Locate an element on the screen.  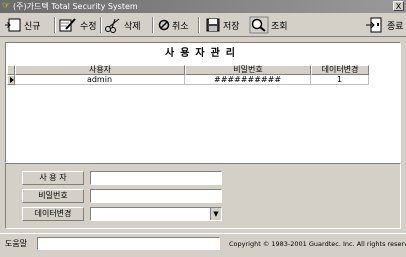
cancel-icon is located at coordinates (164, 25).